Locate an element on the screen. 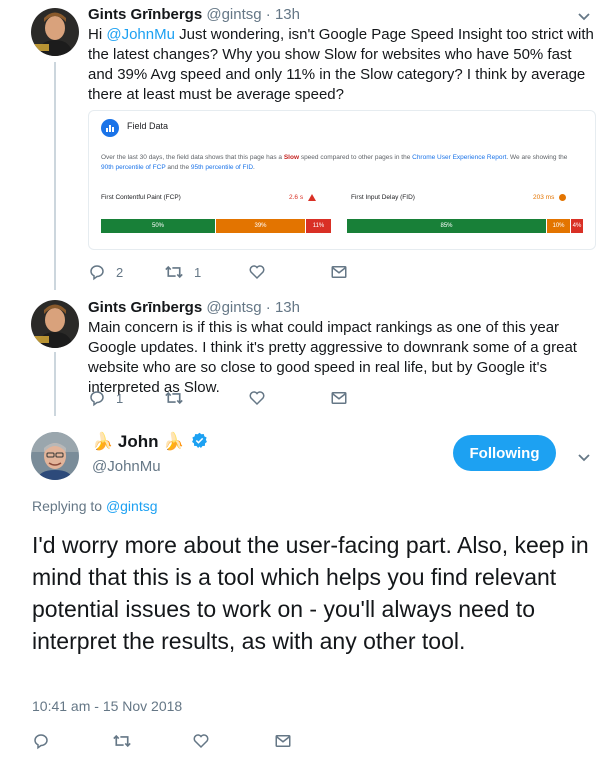  reply-count: 2 is located at coordinates (120, 272).